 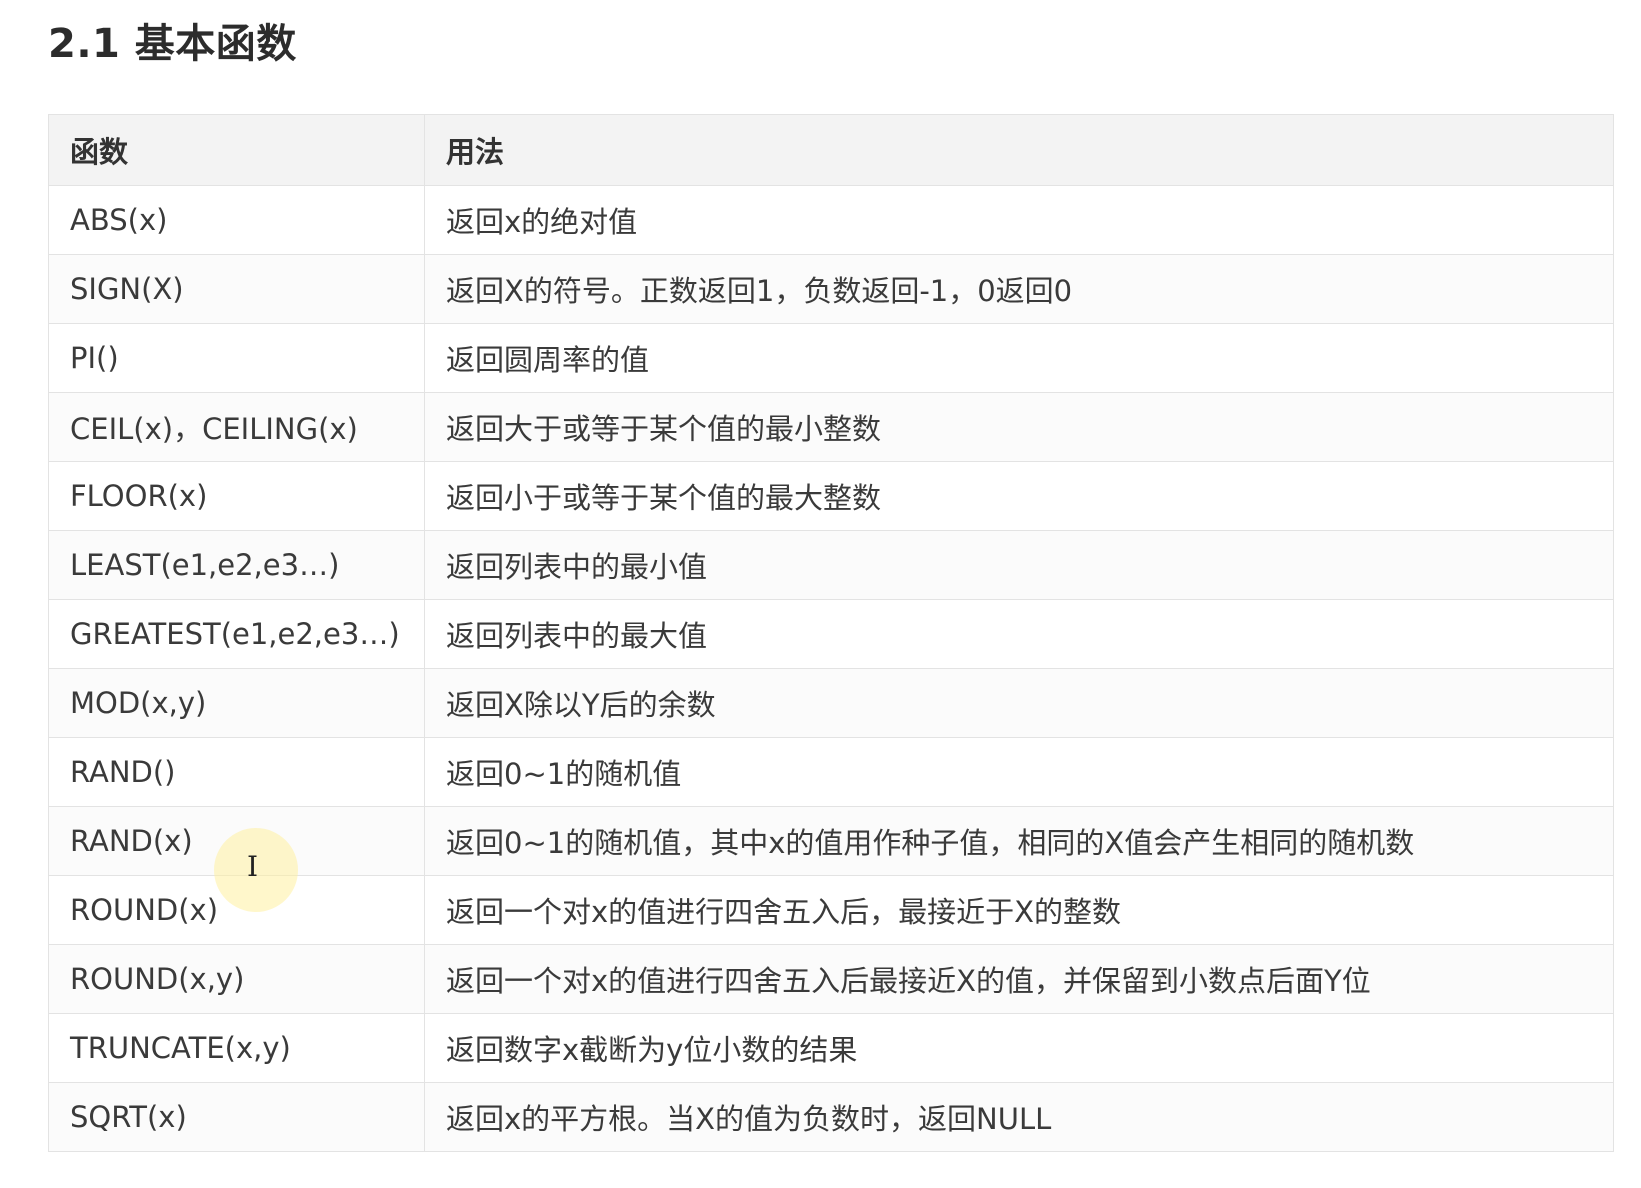 I want to click on table-row: PI() 返回圆周率的值, so click(x=831, y=358).